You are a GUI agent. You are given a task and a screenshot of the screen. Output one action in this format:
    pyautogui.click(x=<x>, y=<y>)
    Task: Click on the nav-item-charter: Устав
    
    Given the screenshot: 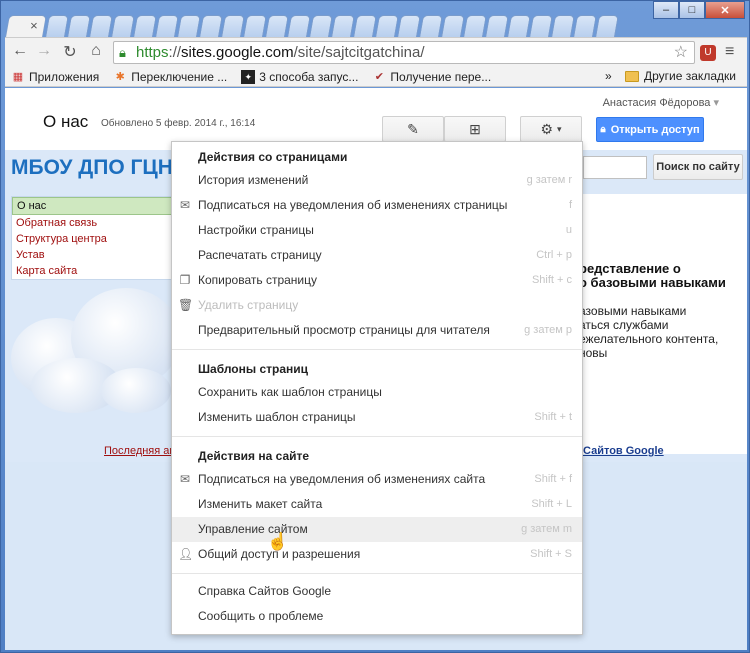 What is the action you would take?
    pyautogui.click(x=96, y=255)
    